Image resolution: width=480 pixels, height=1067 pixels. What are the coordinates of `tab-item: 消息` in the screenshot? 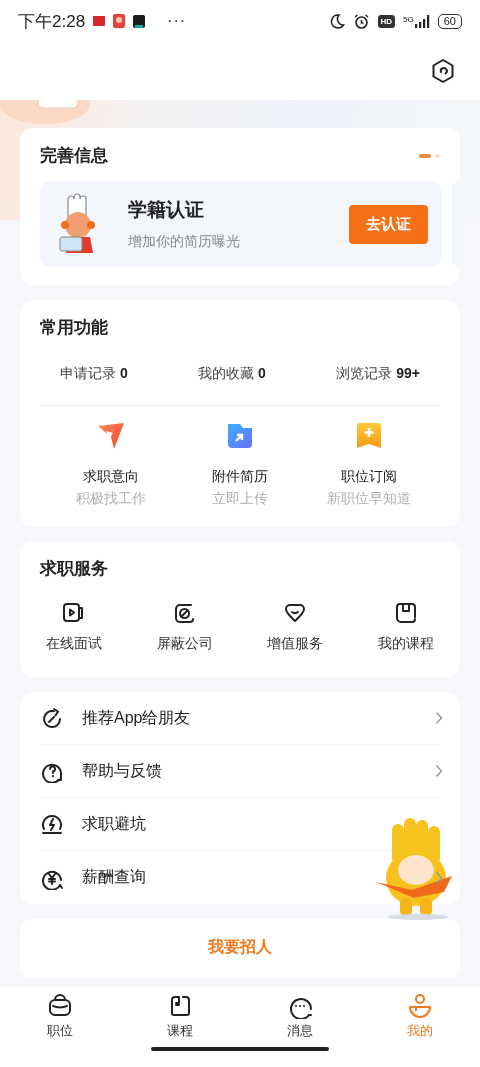 It's located at (300, 1016).